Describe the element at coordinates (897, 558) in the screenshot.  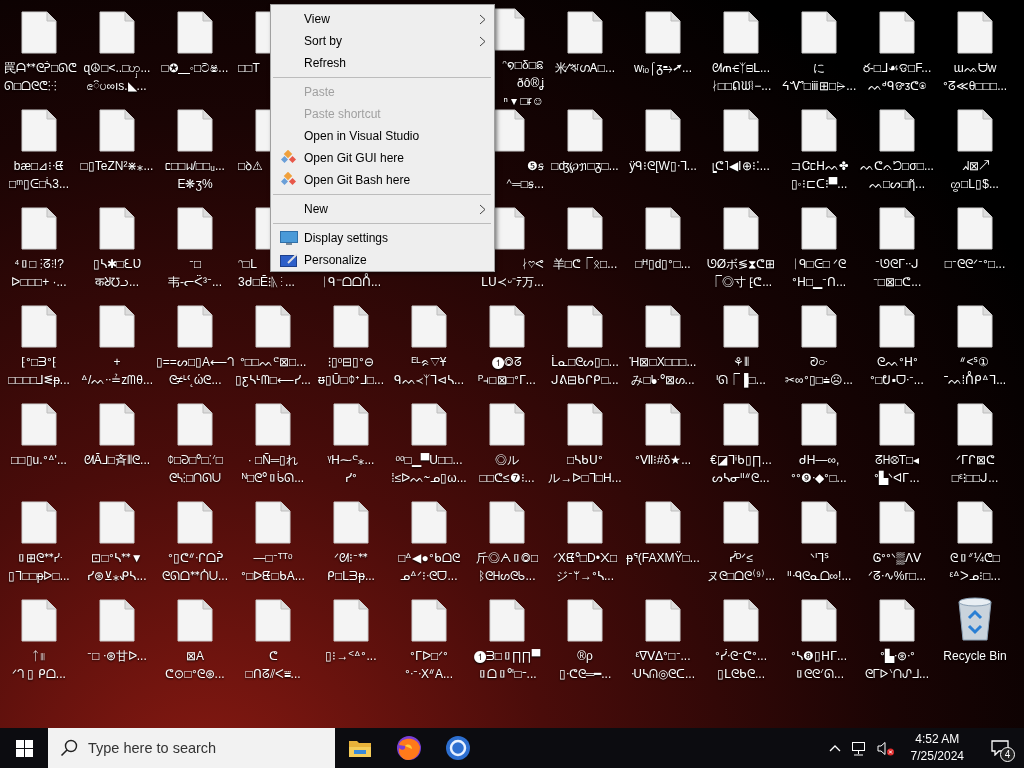
I see `file-name: Ꮆᐤᐤᐠ▒ᐱᐯ` at that location.